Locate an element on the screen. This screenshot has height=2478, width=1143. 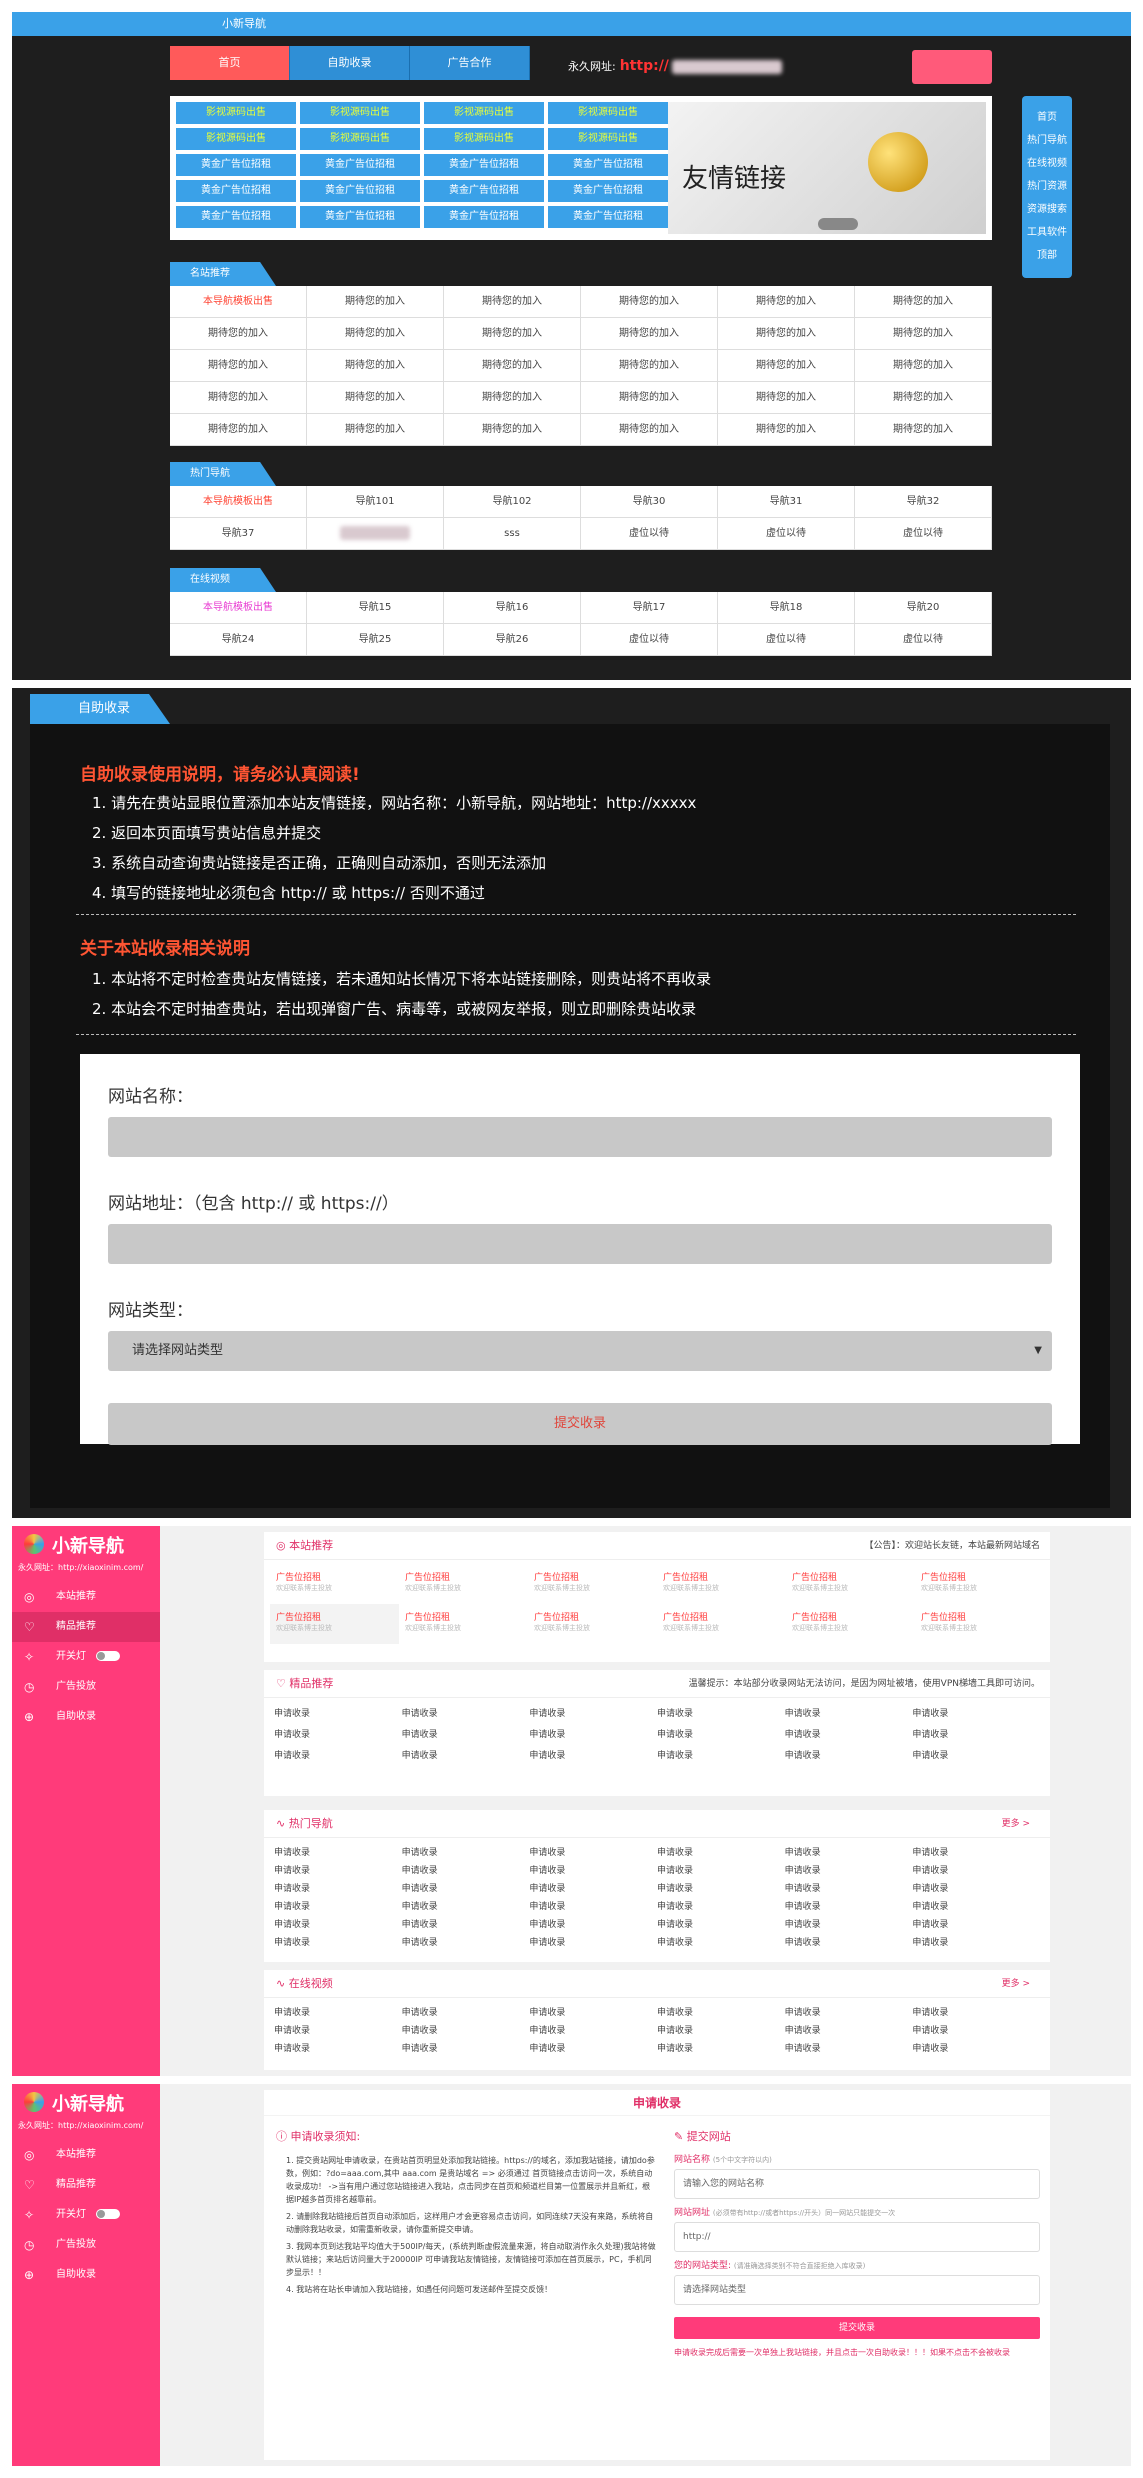
sidebar-item-ads: ◷ 广告投放 is located at coordinates (86, 2245).